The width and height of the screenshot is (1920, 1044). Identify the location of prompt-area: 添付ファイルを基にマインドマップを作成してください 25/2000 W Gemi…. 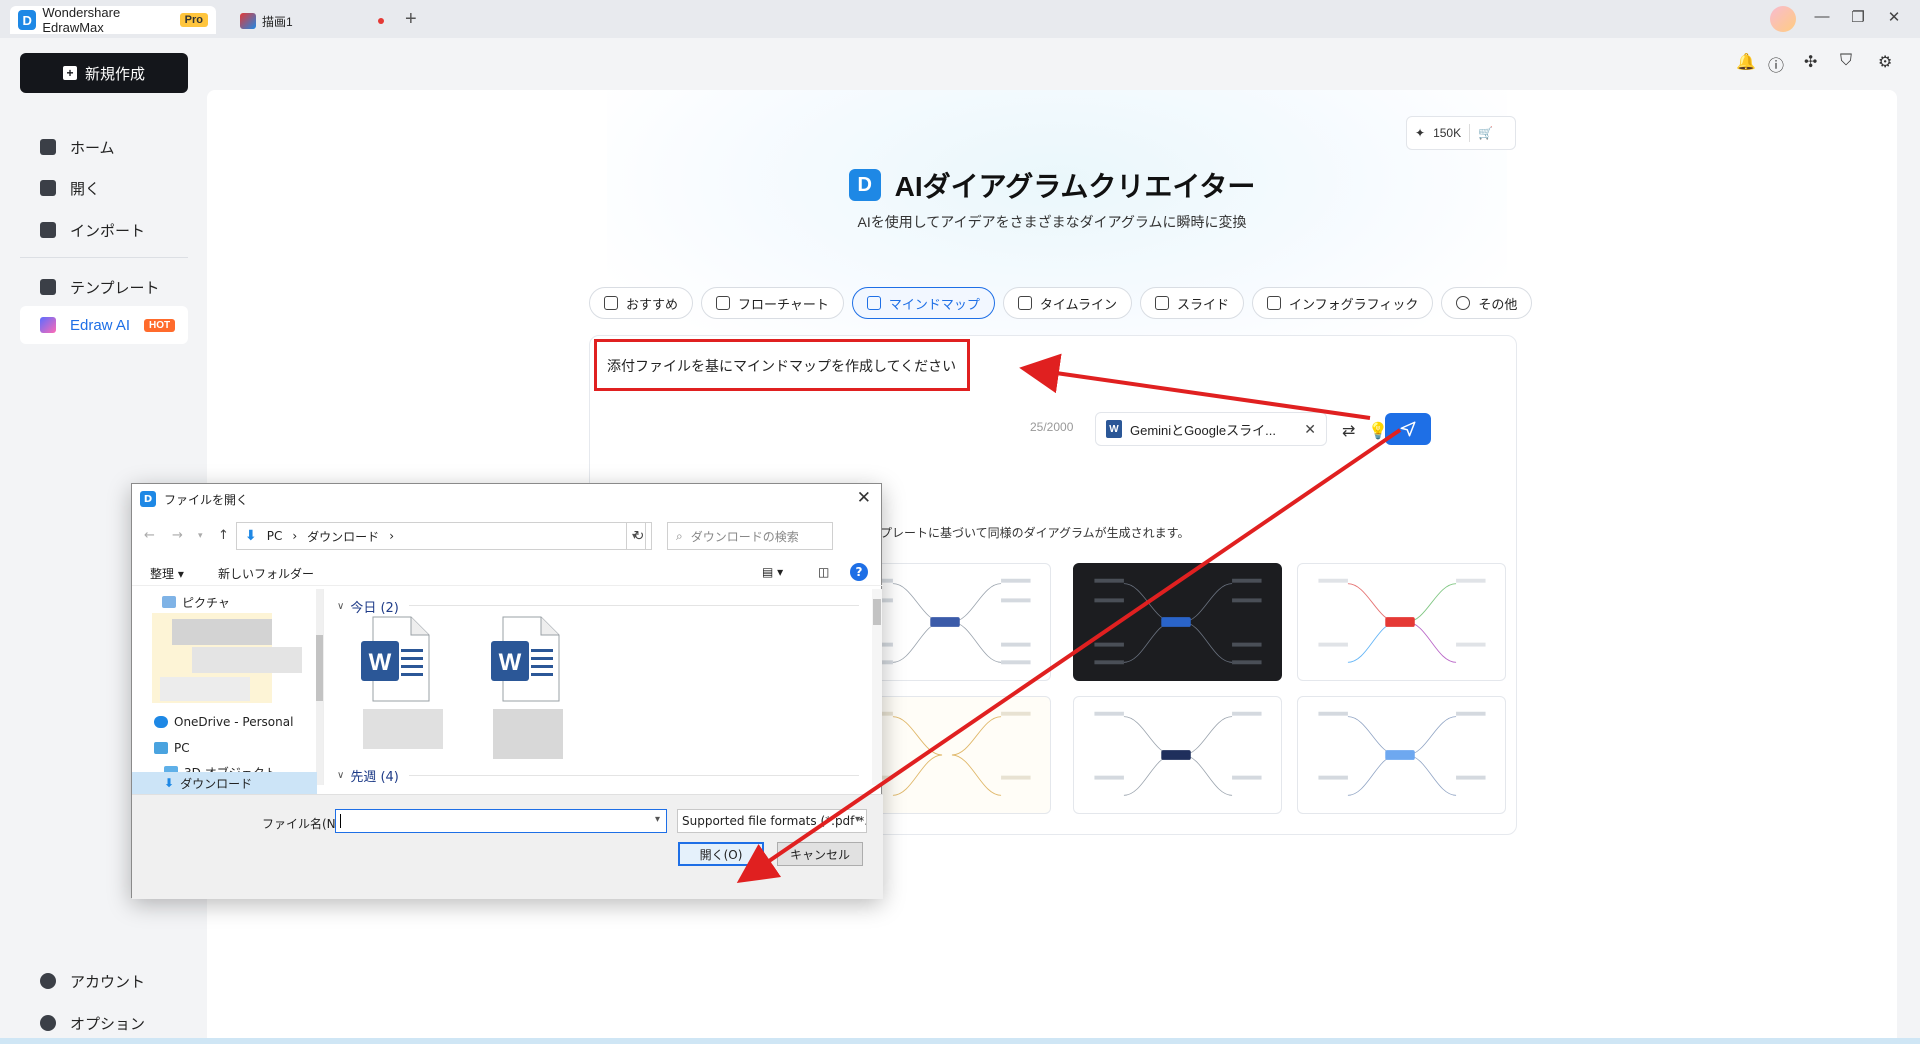
(1054, 398).